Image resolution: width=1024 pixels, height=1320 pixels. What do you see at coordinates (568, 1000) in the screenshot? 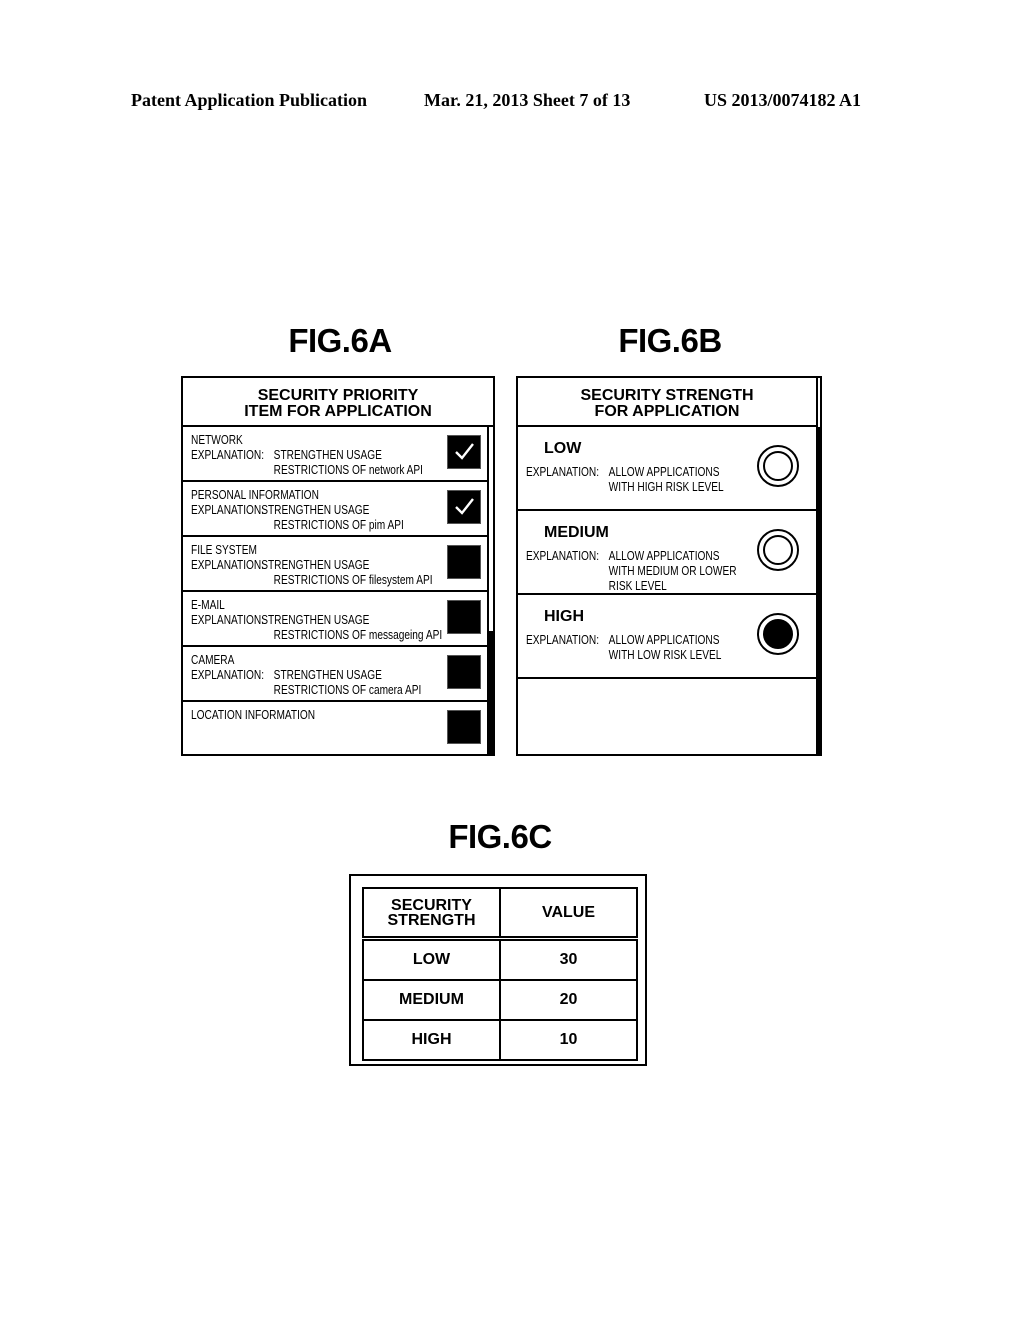
I see `value-cell: 20` at bounding box center [568, 1000].